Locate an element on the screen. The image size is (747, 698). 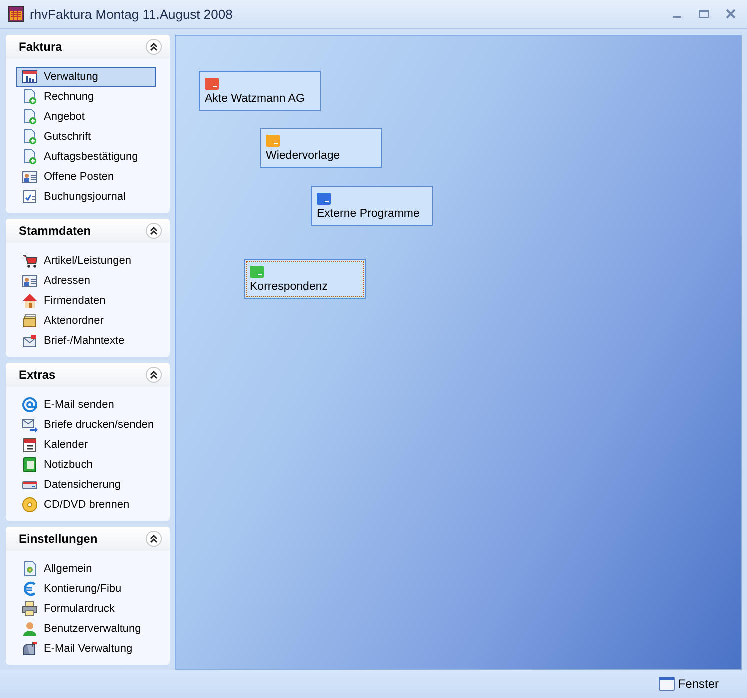
sidebar-item: Firmendaten is located at coordinates (86, 301).